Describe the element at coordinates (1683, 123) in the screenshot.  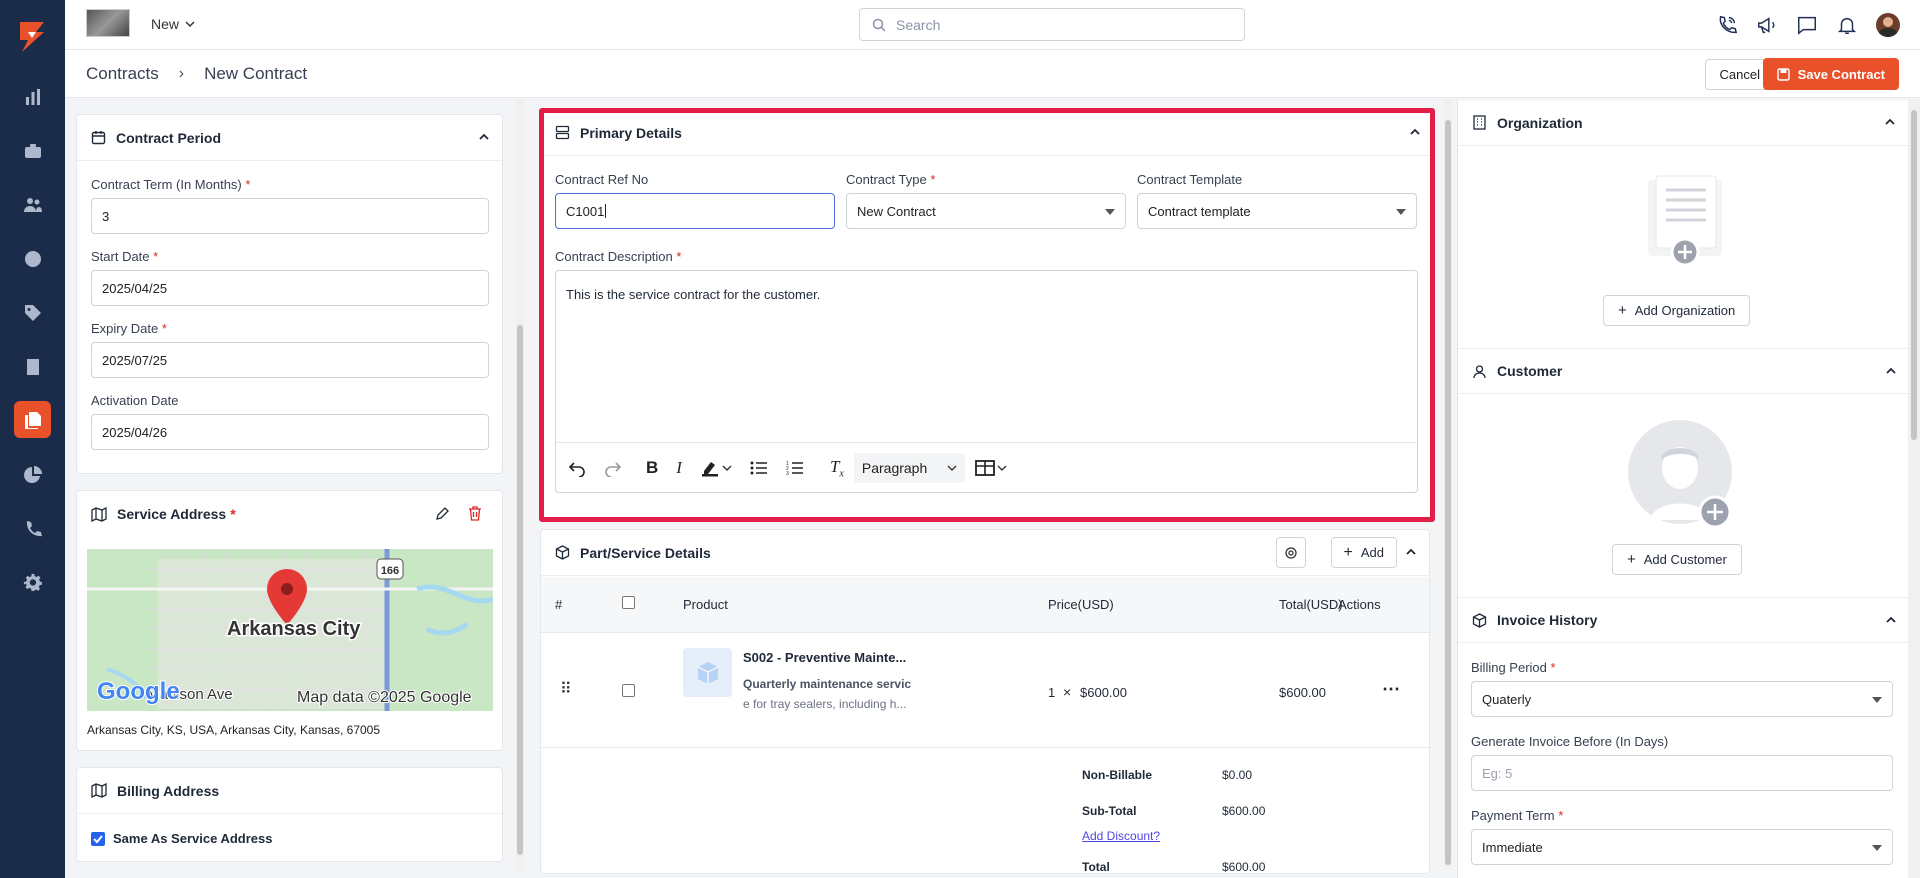
I see `organization-header: Organization` at that location.